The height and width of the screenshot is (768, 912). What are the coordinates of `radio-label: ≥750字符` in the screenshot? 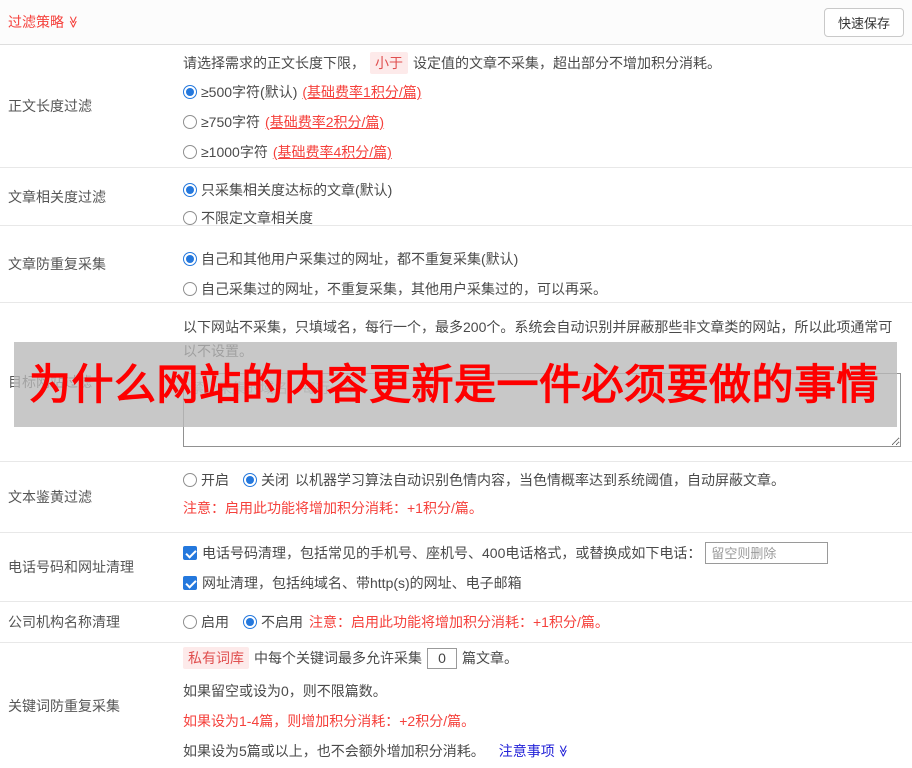 It's located at (231, 122).